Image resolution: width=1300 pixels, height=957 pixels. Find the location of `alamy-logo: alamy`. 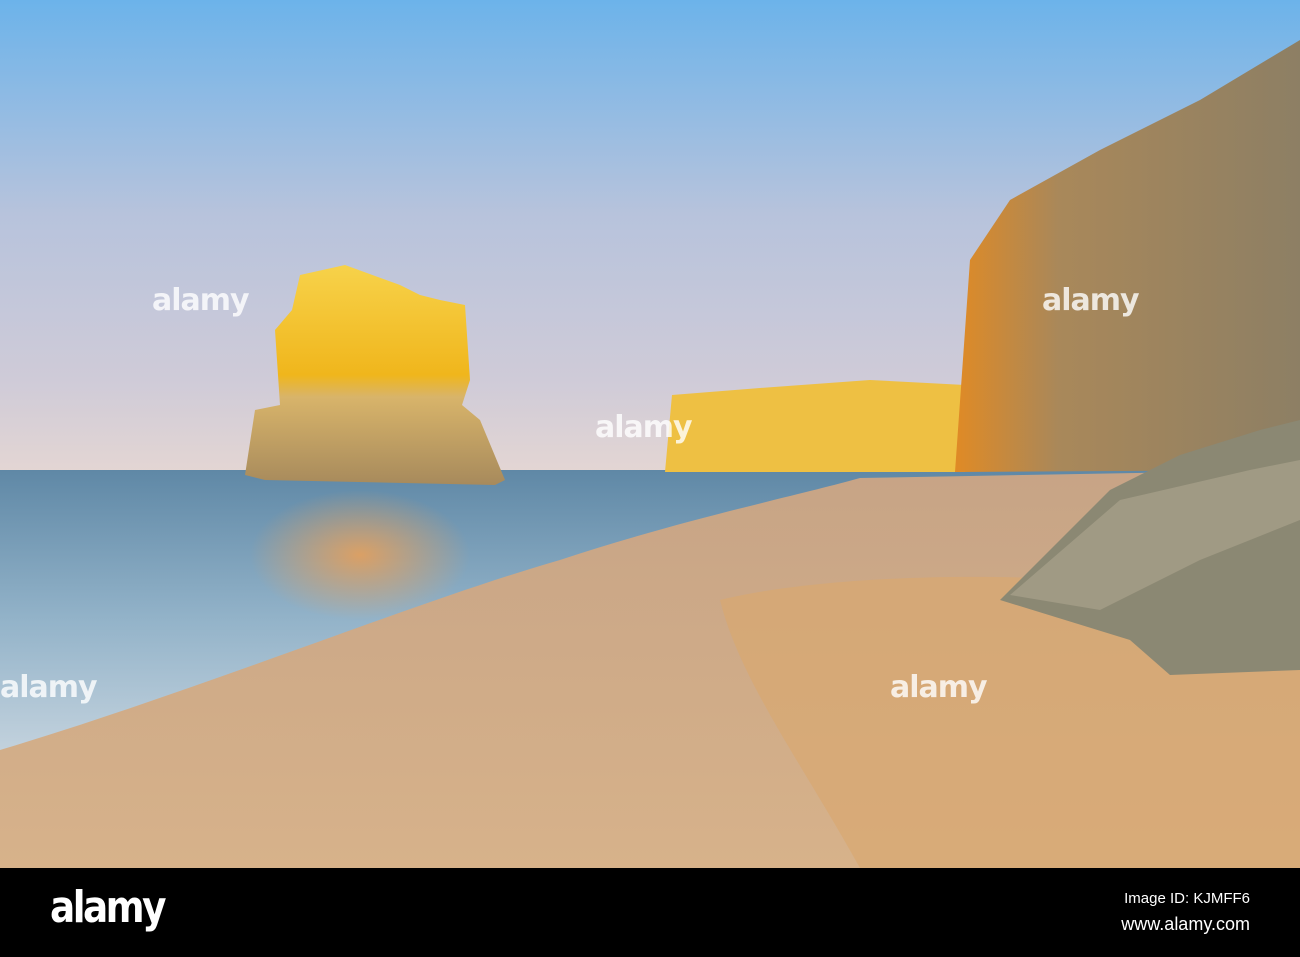

alamy-logo: alamy is located at coordinates (108, 907).